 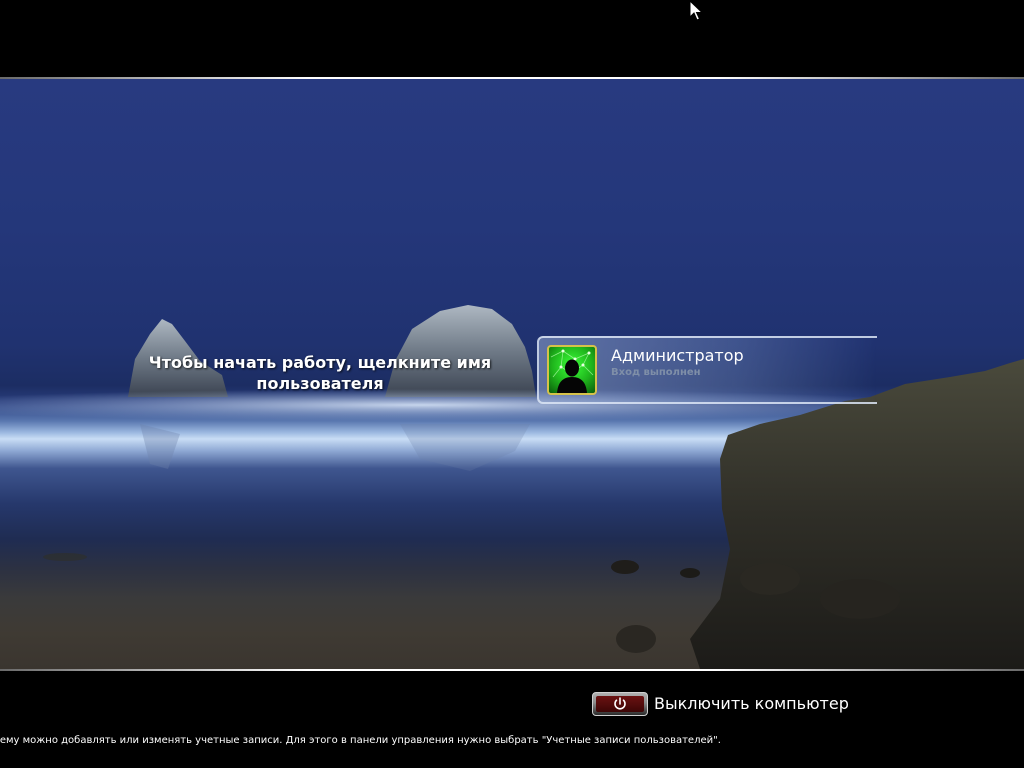 I want to click on shutdown-button-face, so click(x=620, y=704).